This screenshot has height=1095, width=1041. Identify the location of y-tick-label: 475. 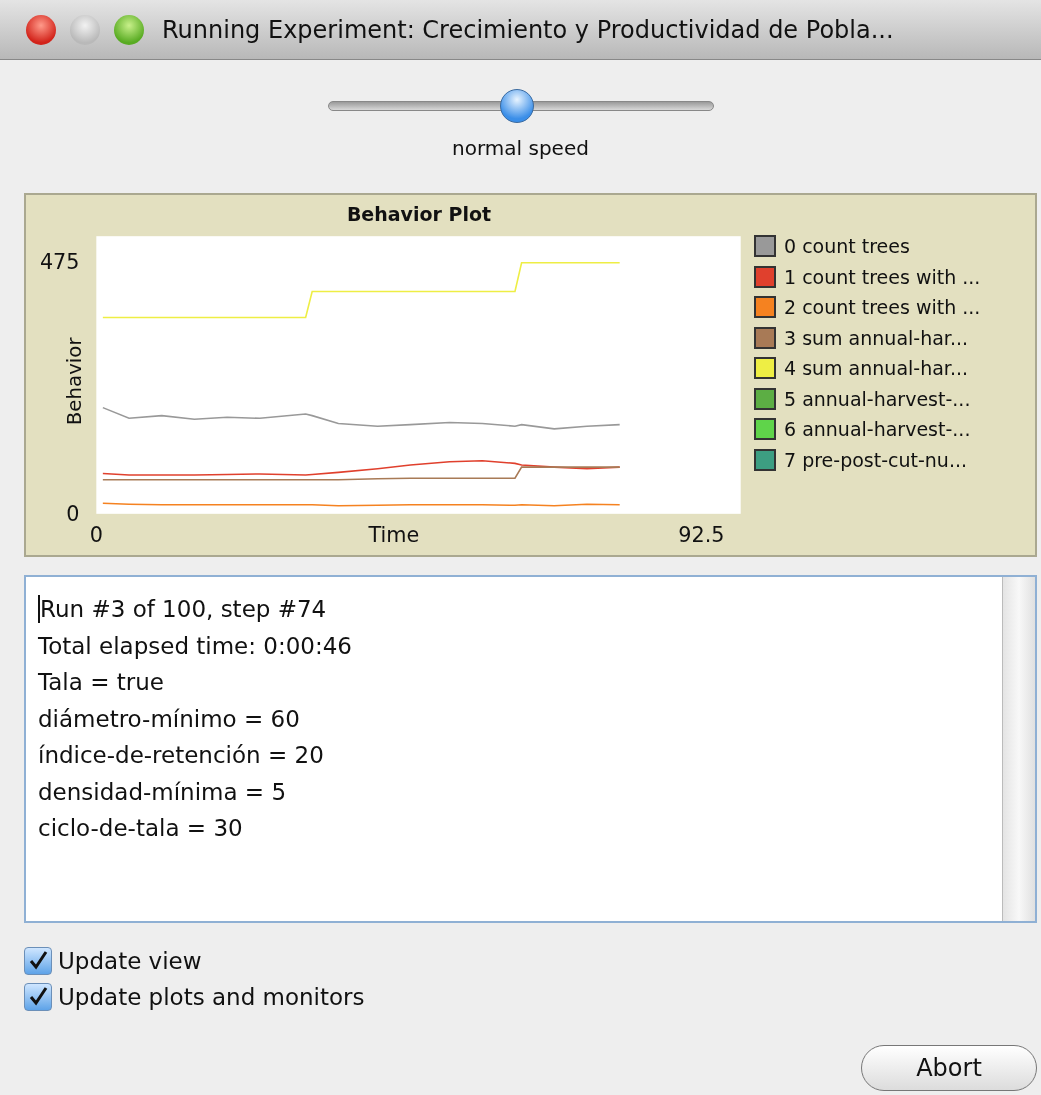
(59, 261).